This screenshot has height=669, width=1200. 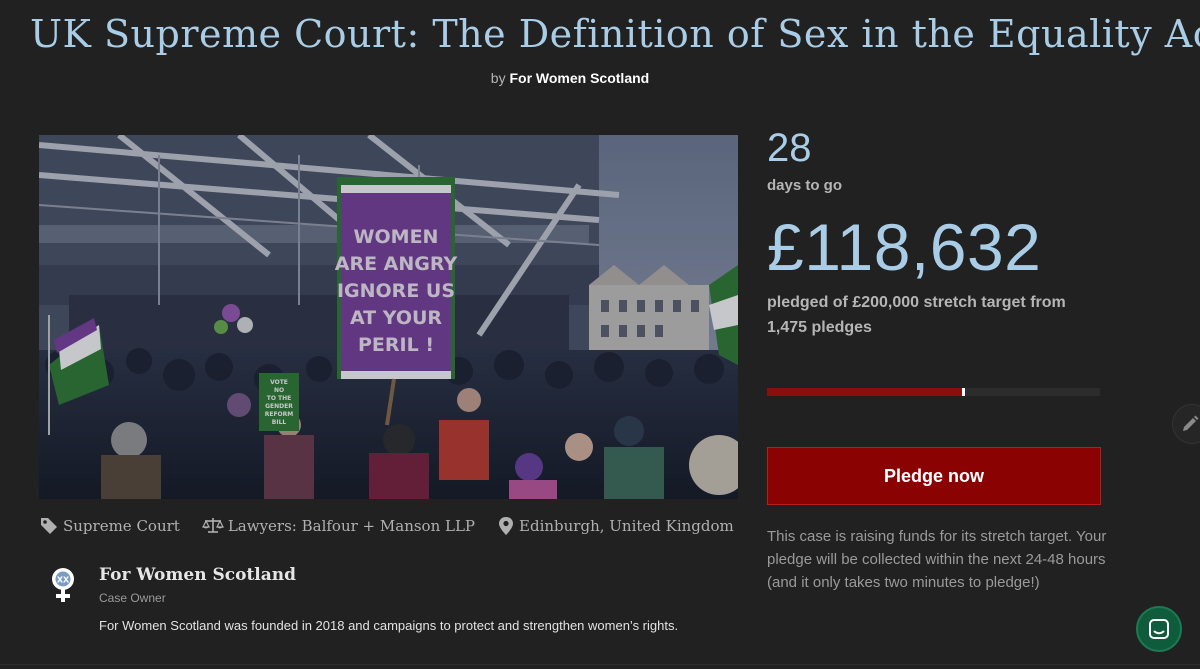 I want to click on pledged-line-1: pledged of £200,000 stretch target from, so click(x=916, y=302).